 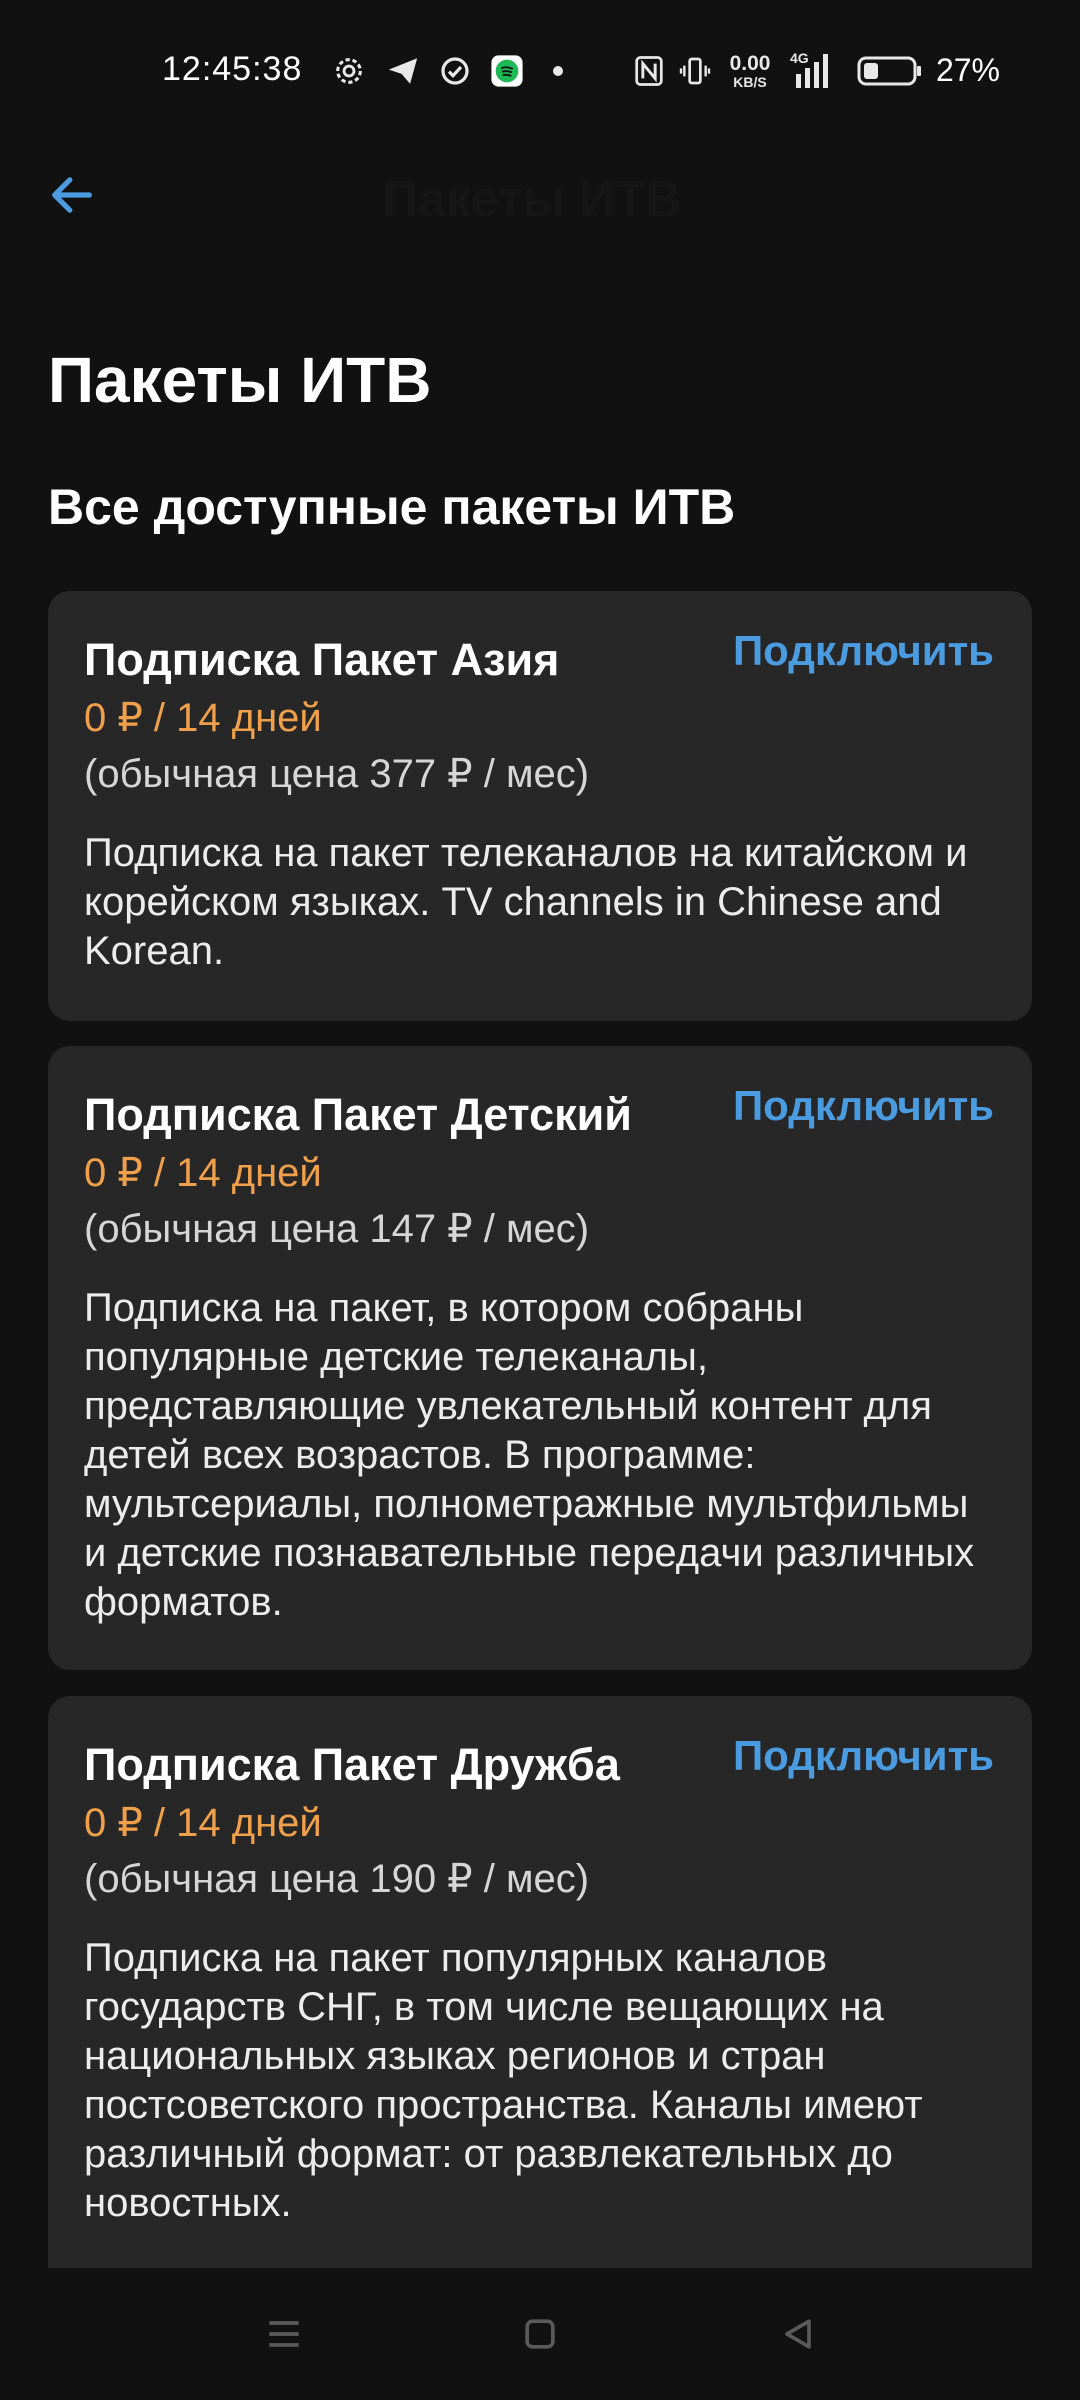 What do you see at coordinates (507, 71) in the screenshot?
I see `spotify-icon` at bounding box center [507, 71].